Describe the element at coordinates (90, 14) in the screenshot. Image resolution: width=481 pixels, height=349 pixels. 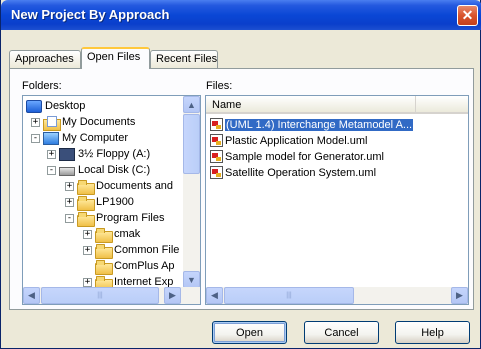
I see `window-title: New Project By Approach` at that location.